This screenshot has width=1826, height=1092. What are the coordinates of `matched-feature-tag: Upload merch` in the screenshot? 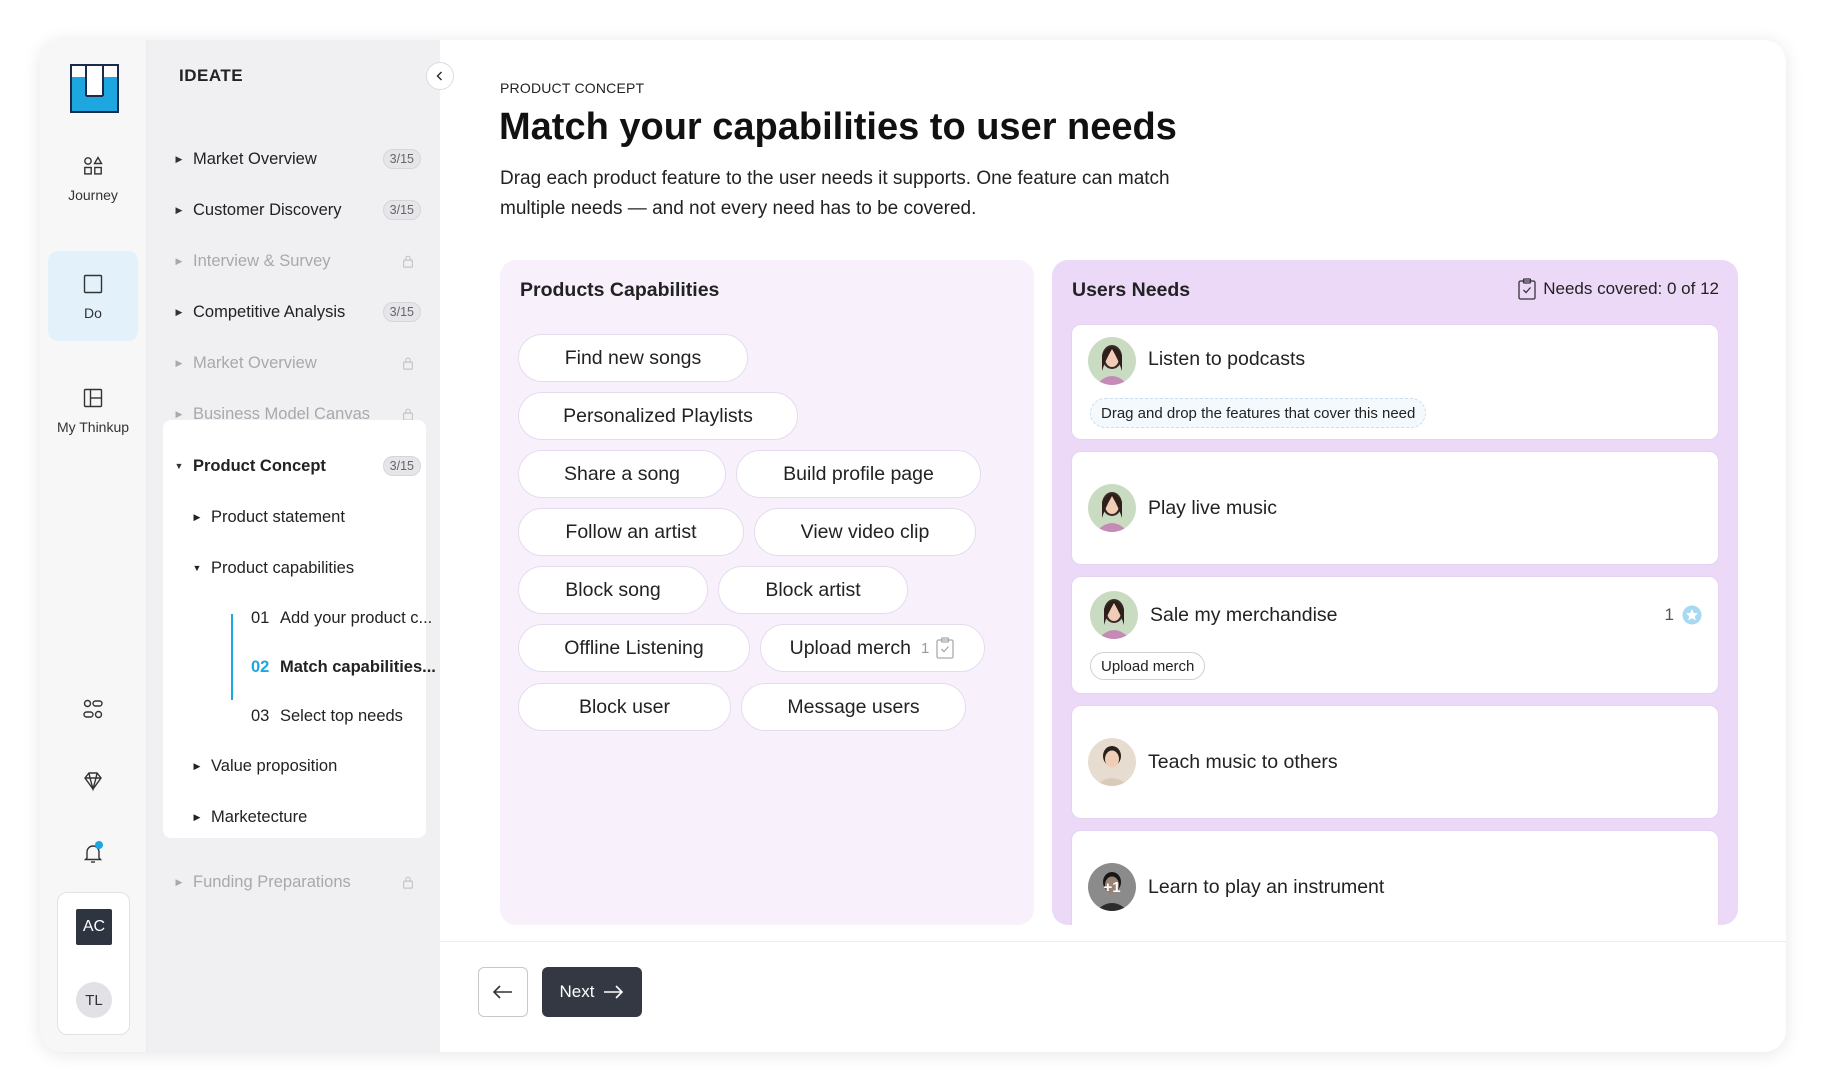 It's located at (1148, 666).